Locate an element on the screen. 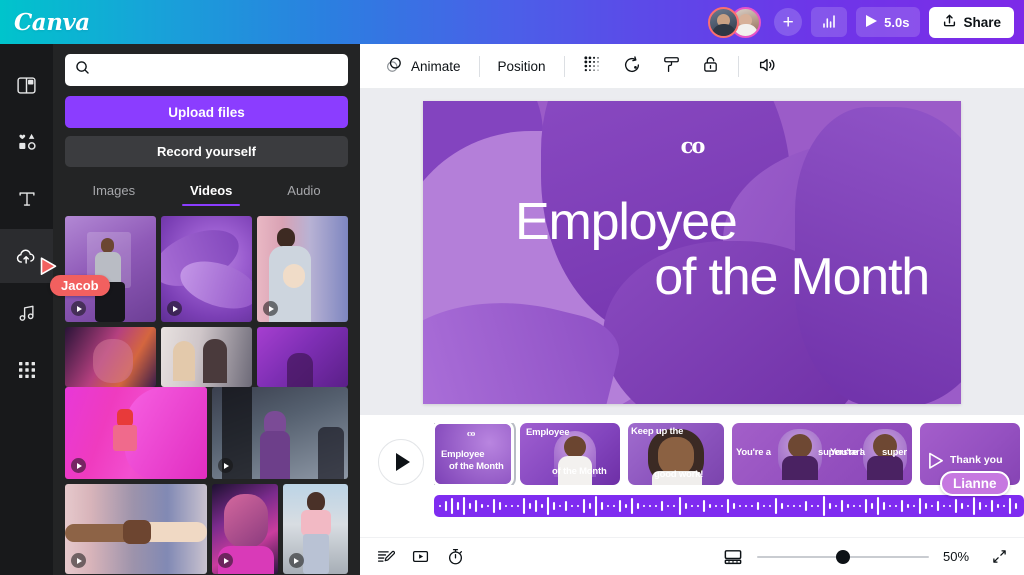 Image resolution: width=1024 pixels, height=575 pixels. timeline-scene-3: Keep up the good work! is located at coordinates (676, 454).